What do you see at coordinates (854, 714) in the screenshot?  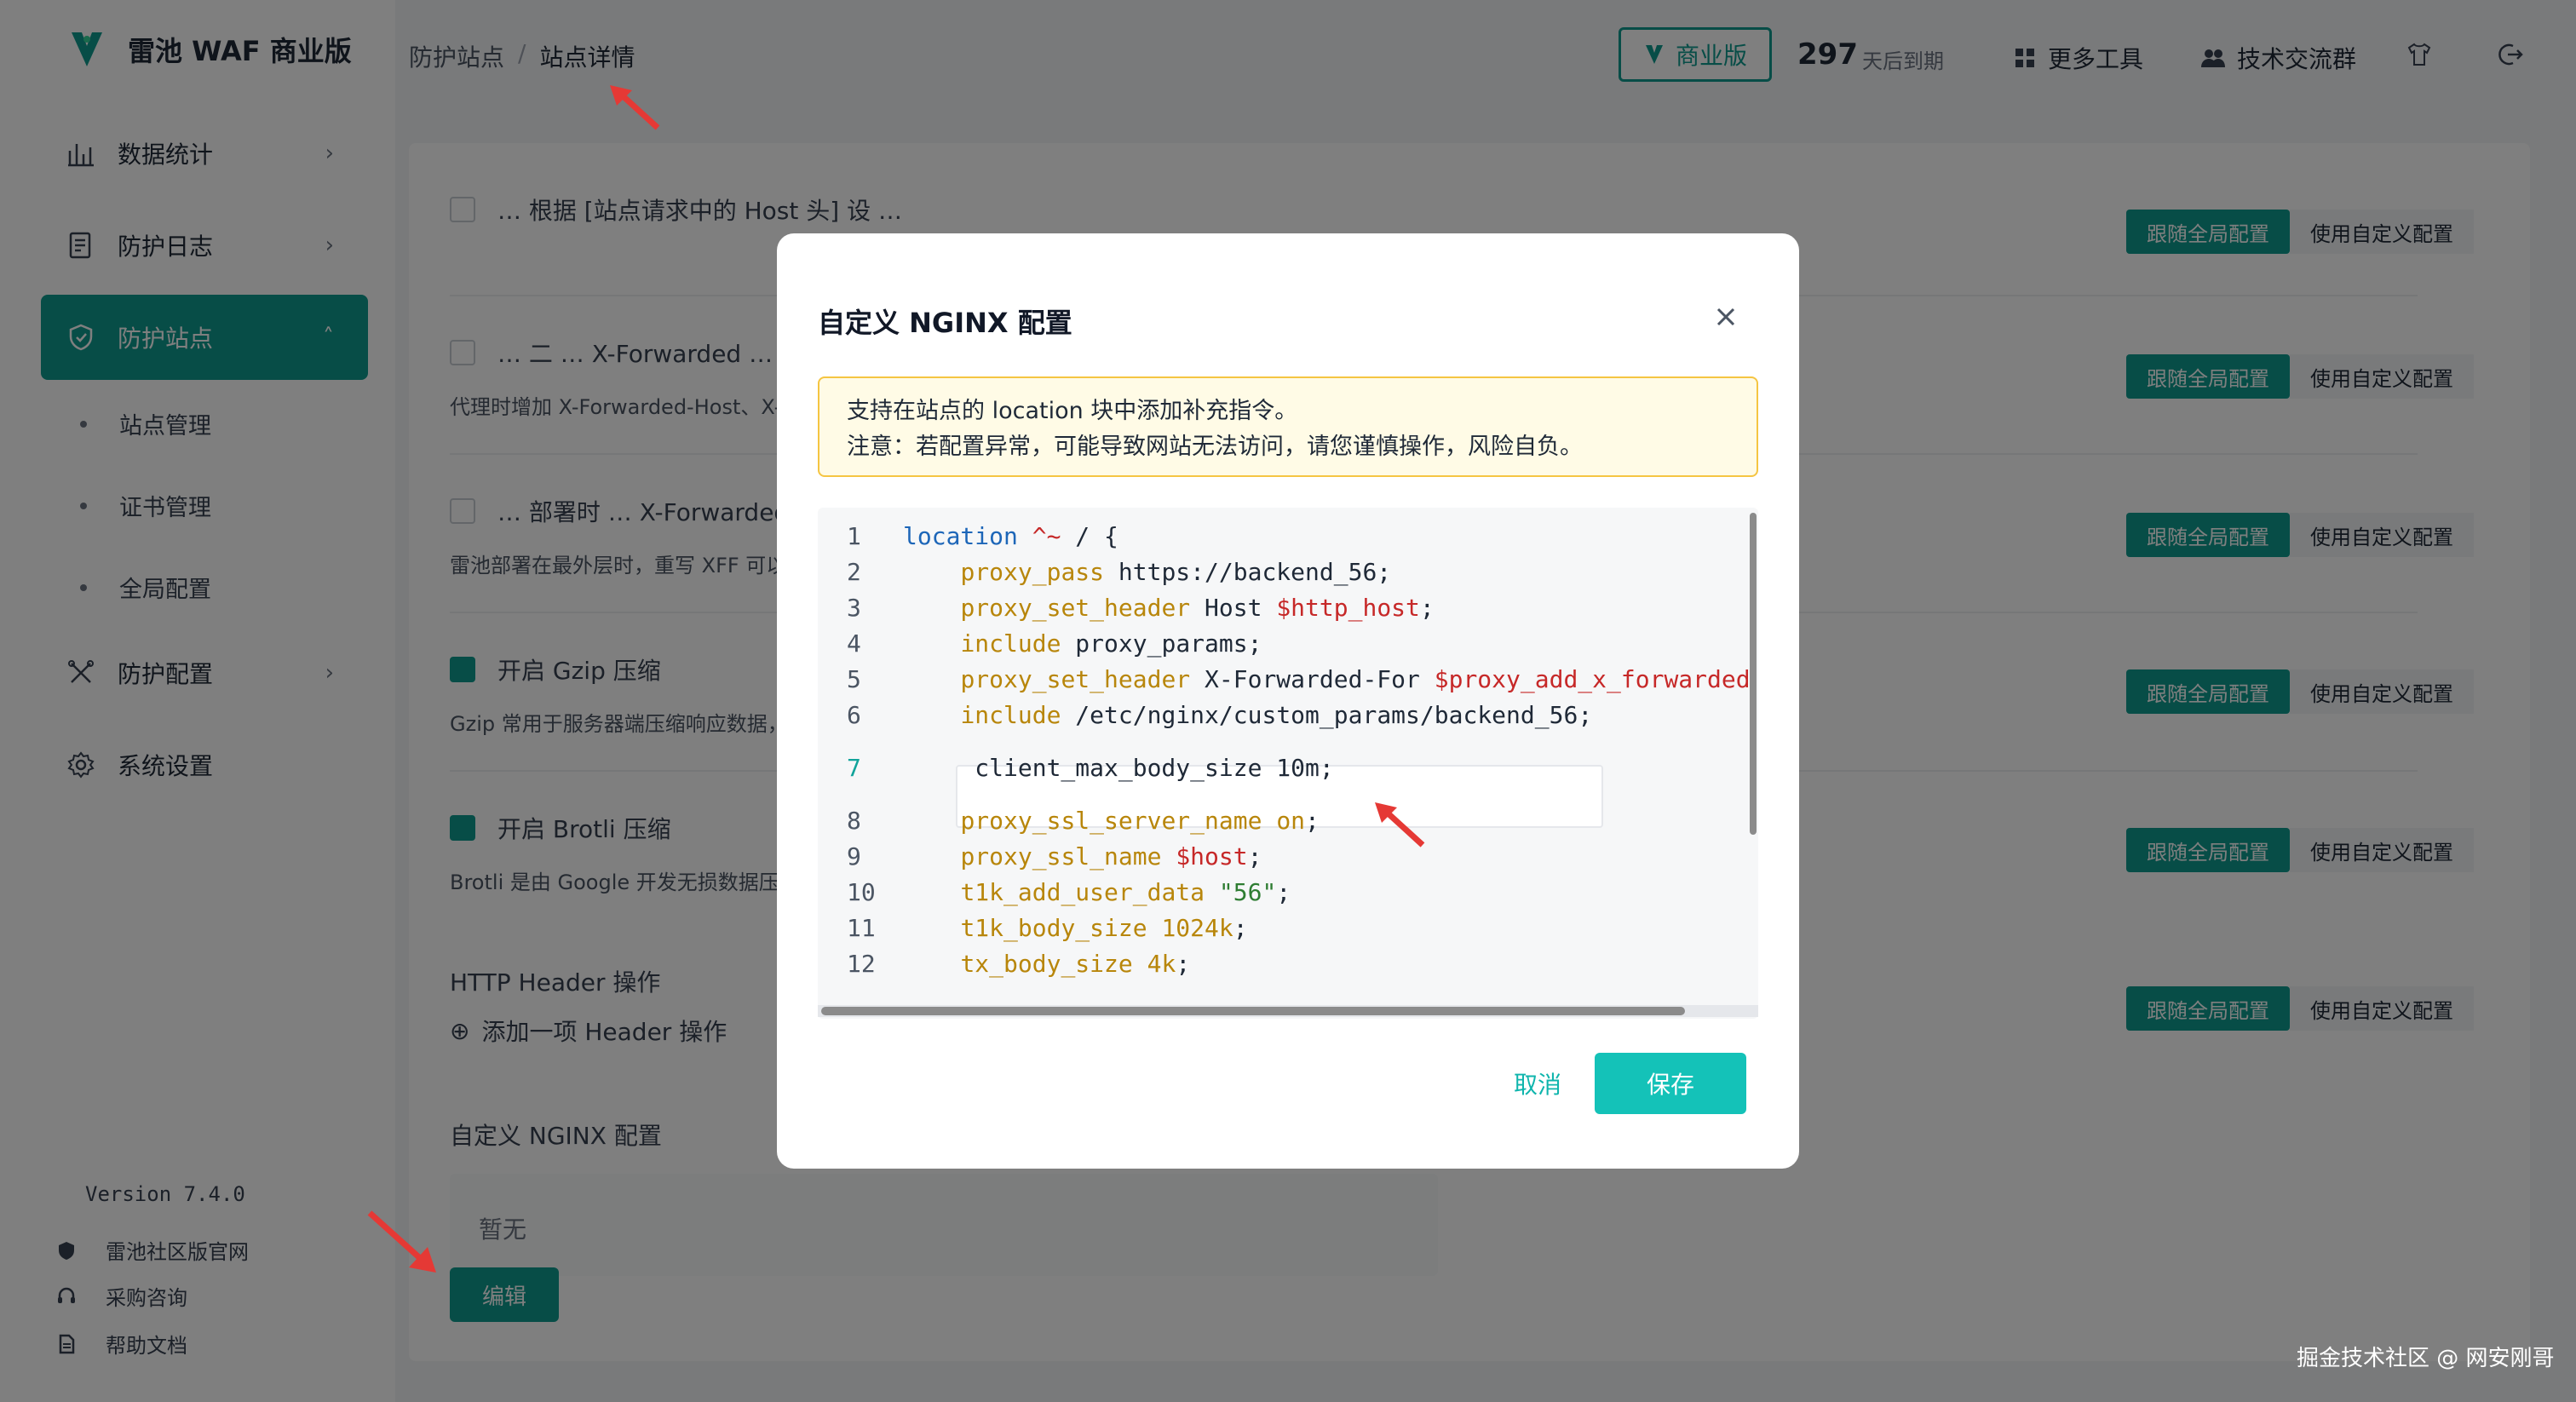 I see `line-number: 6` at bounding box center [854, 714].